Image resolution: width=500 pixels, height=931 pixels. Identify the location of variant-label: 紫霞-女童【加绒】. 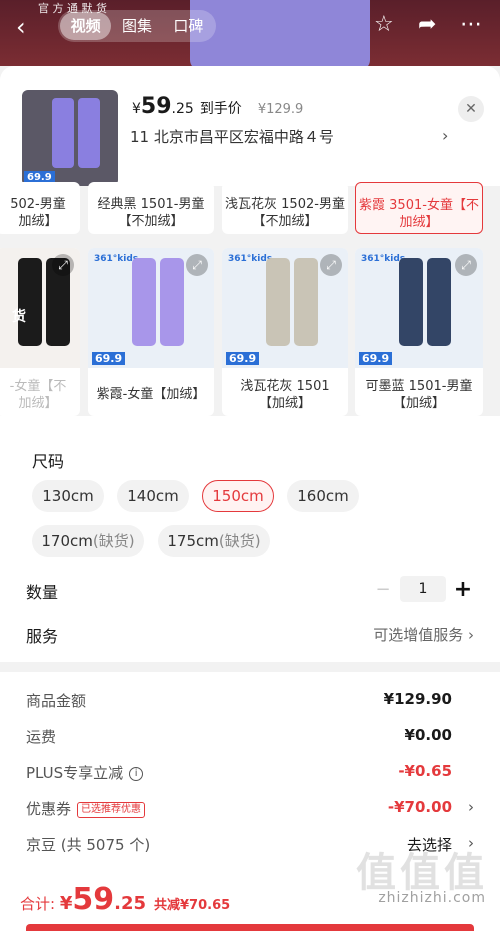
(151, 394).